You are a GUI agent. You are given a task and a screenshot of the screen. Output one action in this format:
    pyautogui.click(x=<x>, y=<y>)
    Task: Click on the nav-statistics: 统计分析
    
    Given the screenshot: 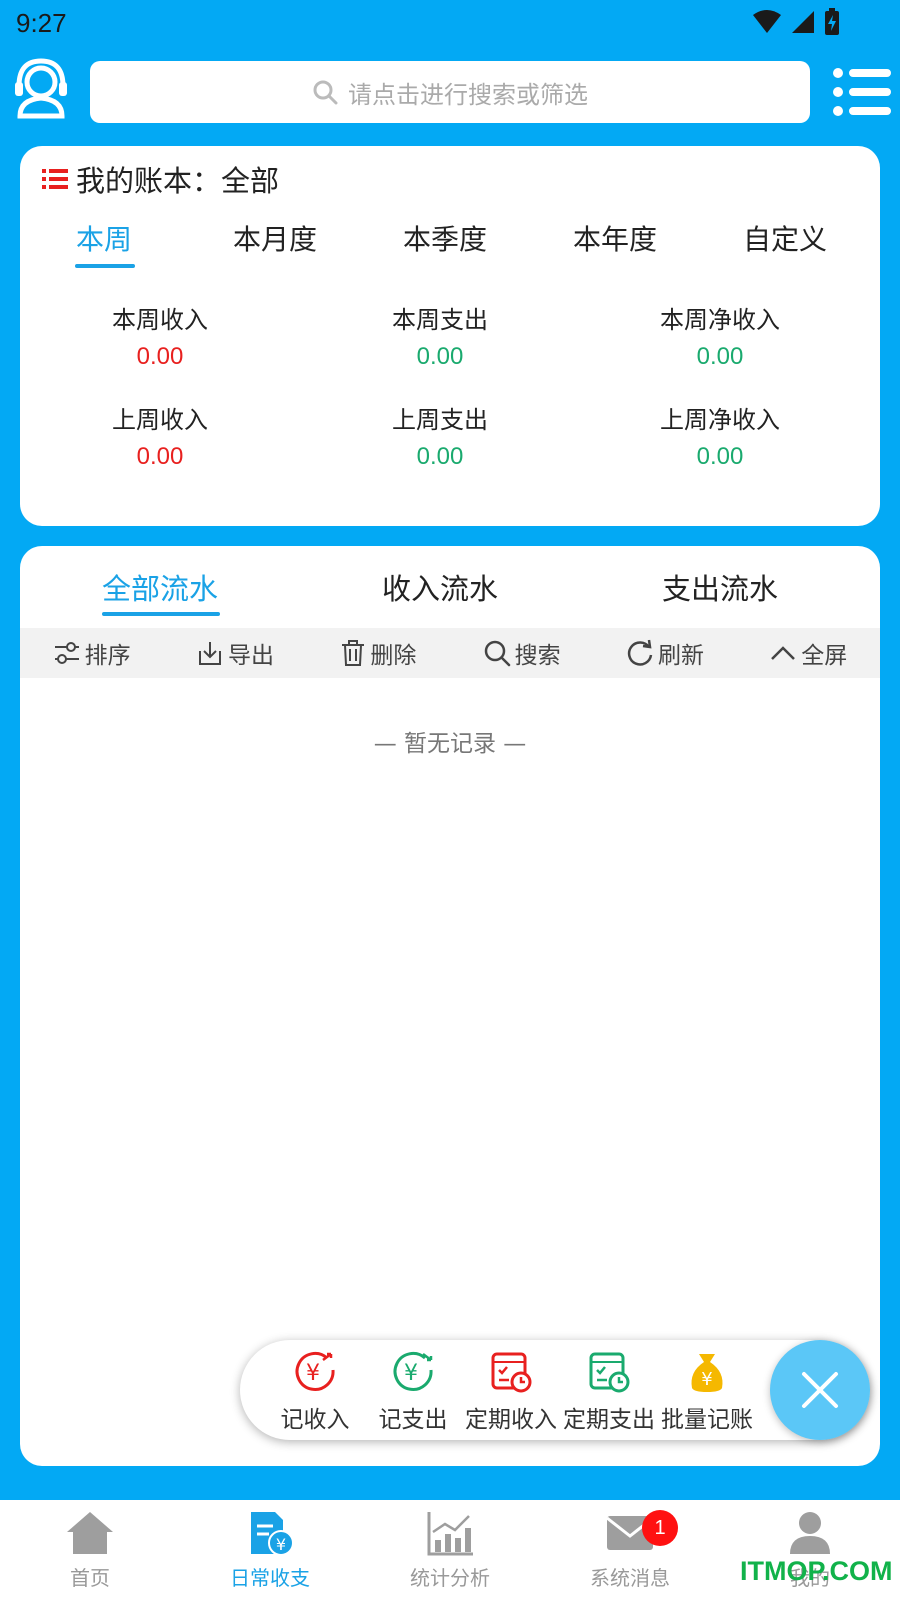 What is the action you would take?
    pyautogui.click(x=450, y=1550)
    